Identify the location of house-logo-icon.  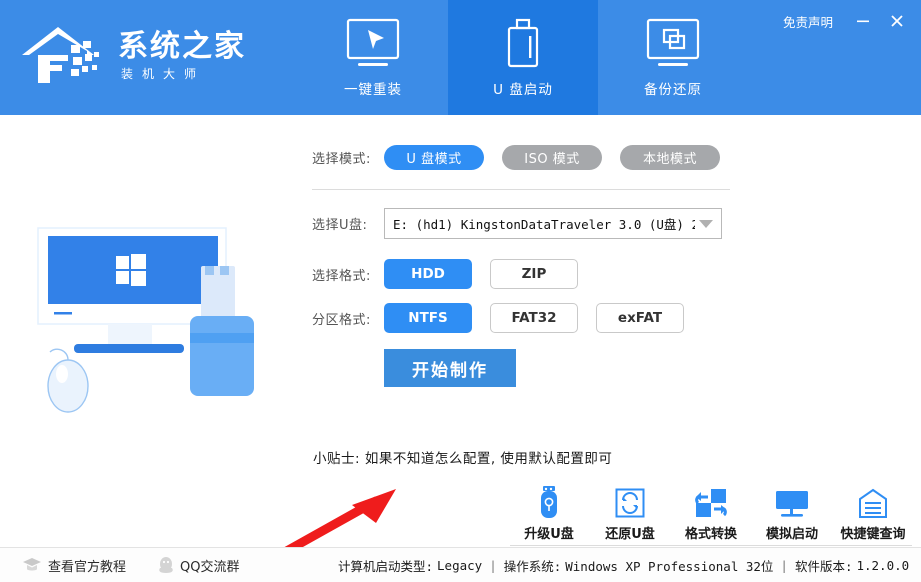
(66, 56).